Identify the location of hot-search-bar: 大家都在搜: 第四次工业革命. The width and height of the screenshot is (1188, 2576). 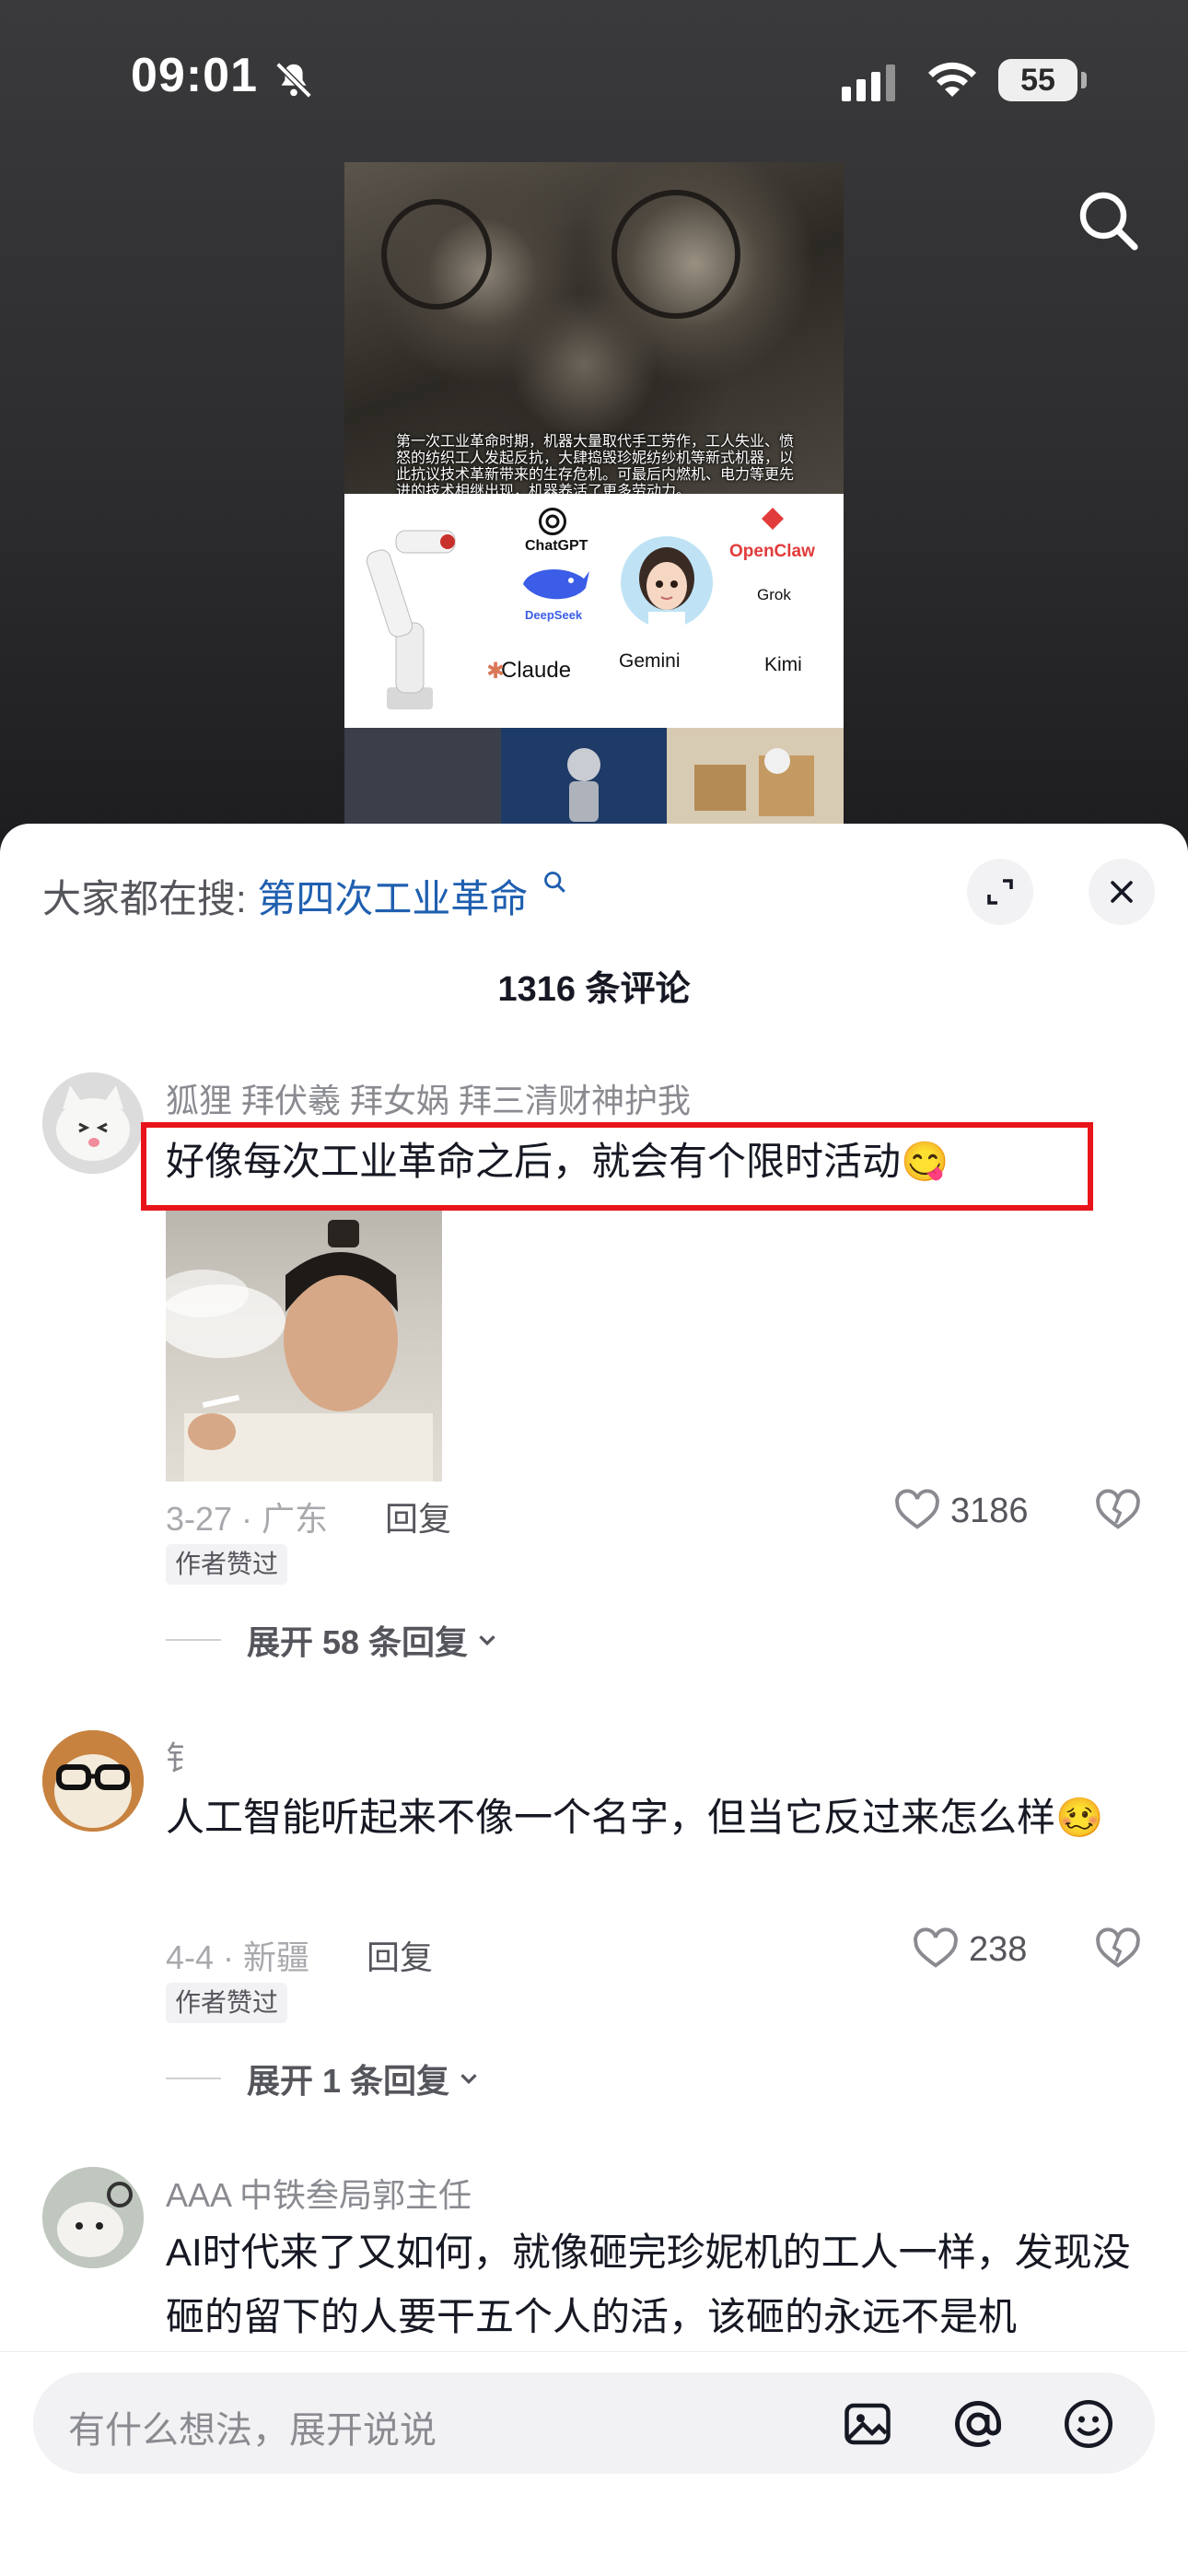
(305, 896).